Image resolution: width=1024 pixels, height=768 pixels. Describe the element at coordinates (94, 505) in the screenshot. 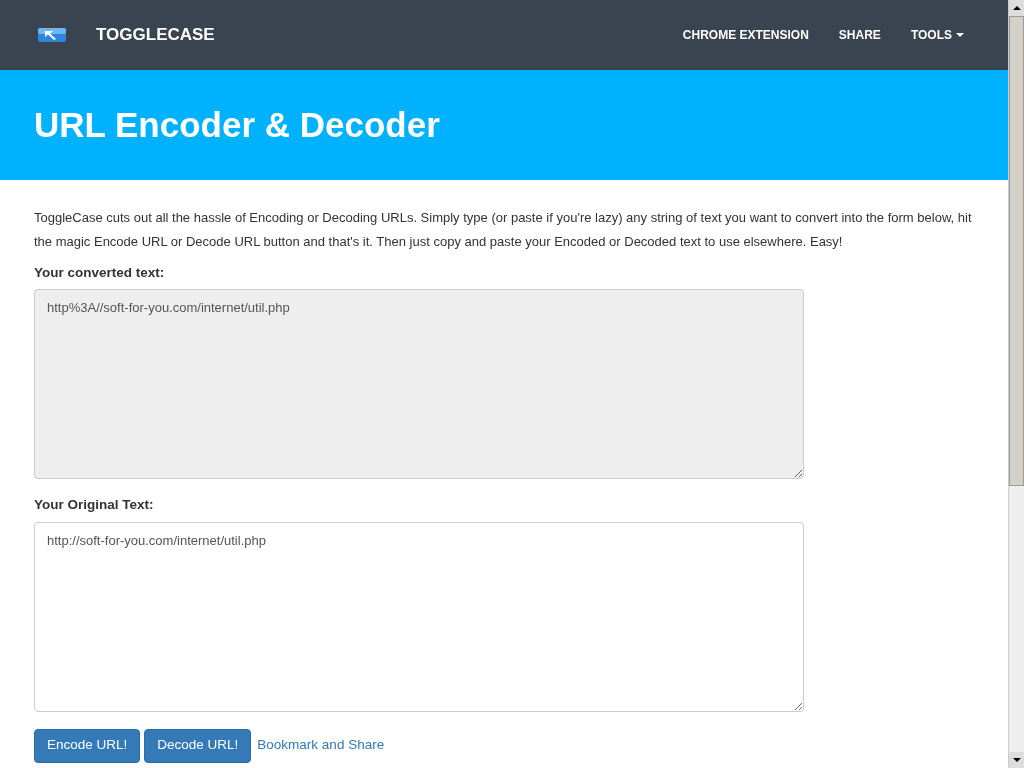

I see `field-label: Your Original Text:` at that location.